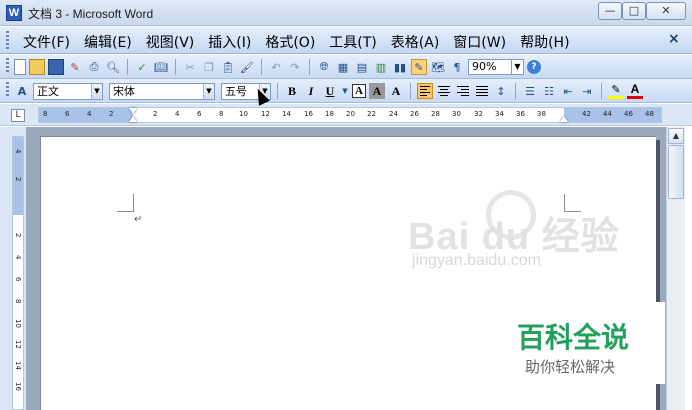  What do you see at coordinates (18, 115) in the screenshot?
I see `tab-selector: L` at bounding box center [18, 115].